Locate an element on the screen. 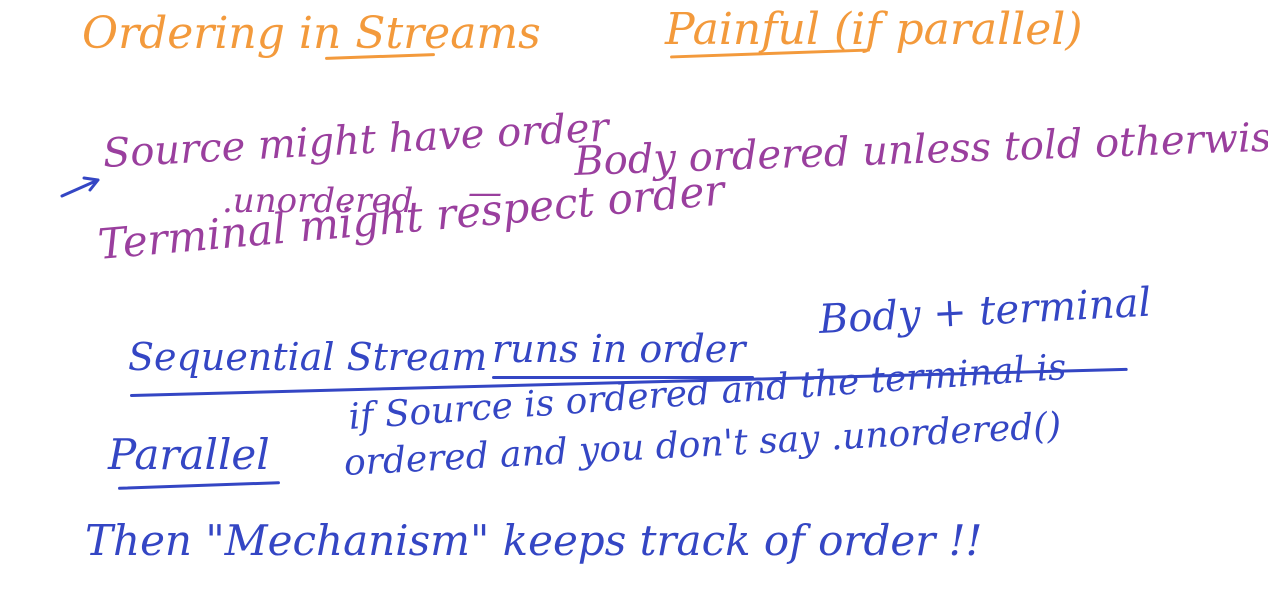 The height and width of the screenshot is (590, 1268). arrow-right-icon is located at coordinates (80, 187).